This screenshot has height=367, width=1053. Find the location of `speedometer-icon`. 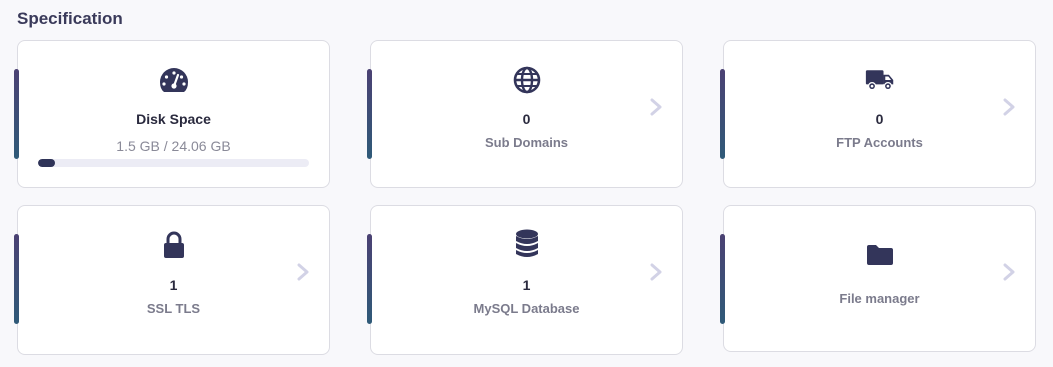

speedometer-icon is located at coordinates (174, 80).